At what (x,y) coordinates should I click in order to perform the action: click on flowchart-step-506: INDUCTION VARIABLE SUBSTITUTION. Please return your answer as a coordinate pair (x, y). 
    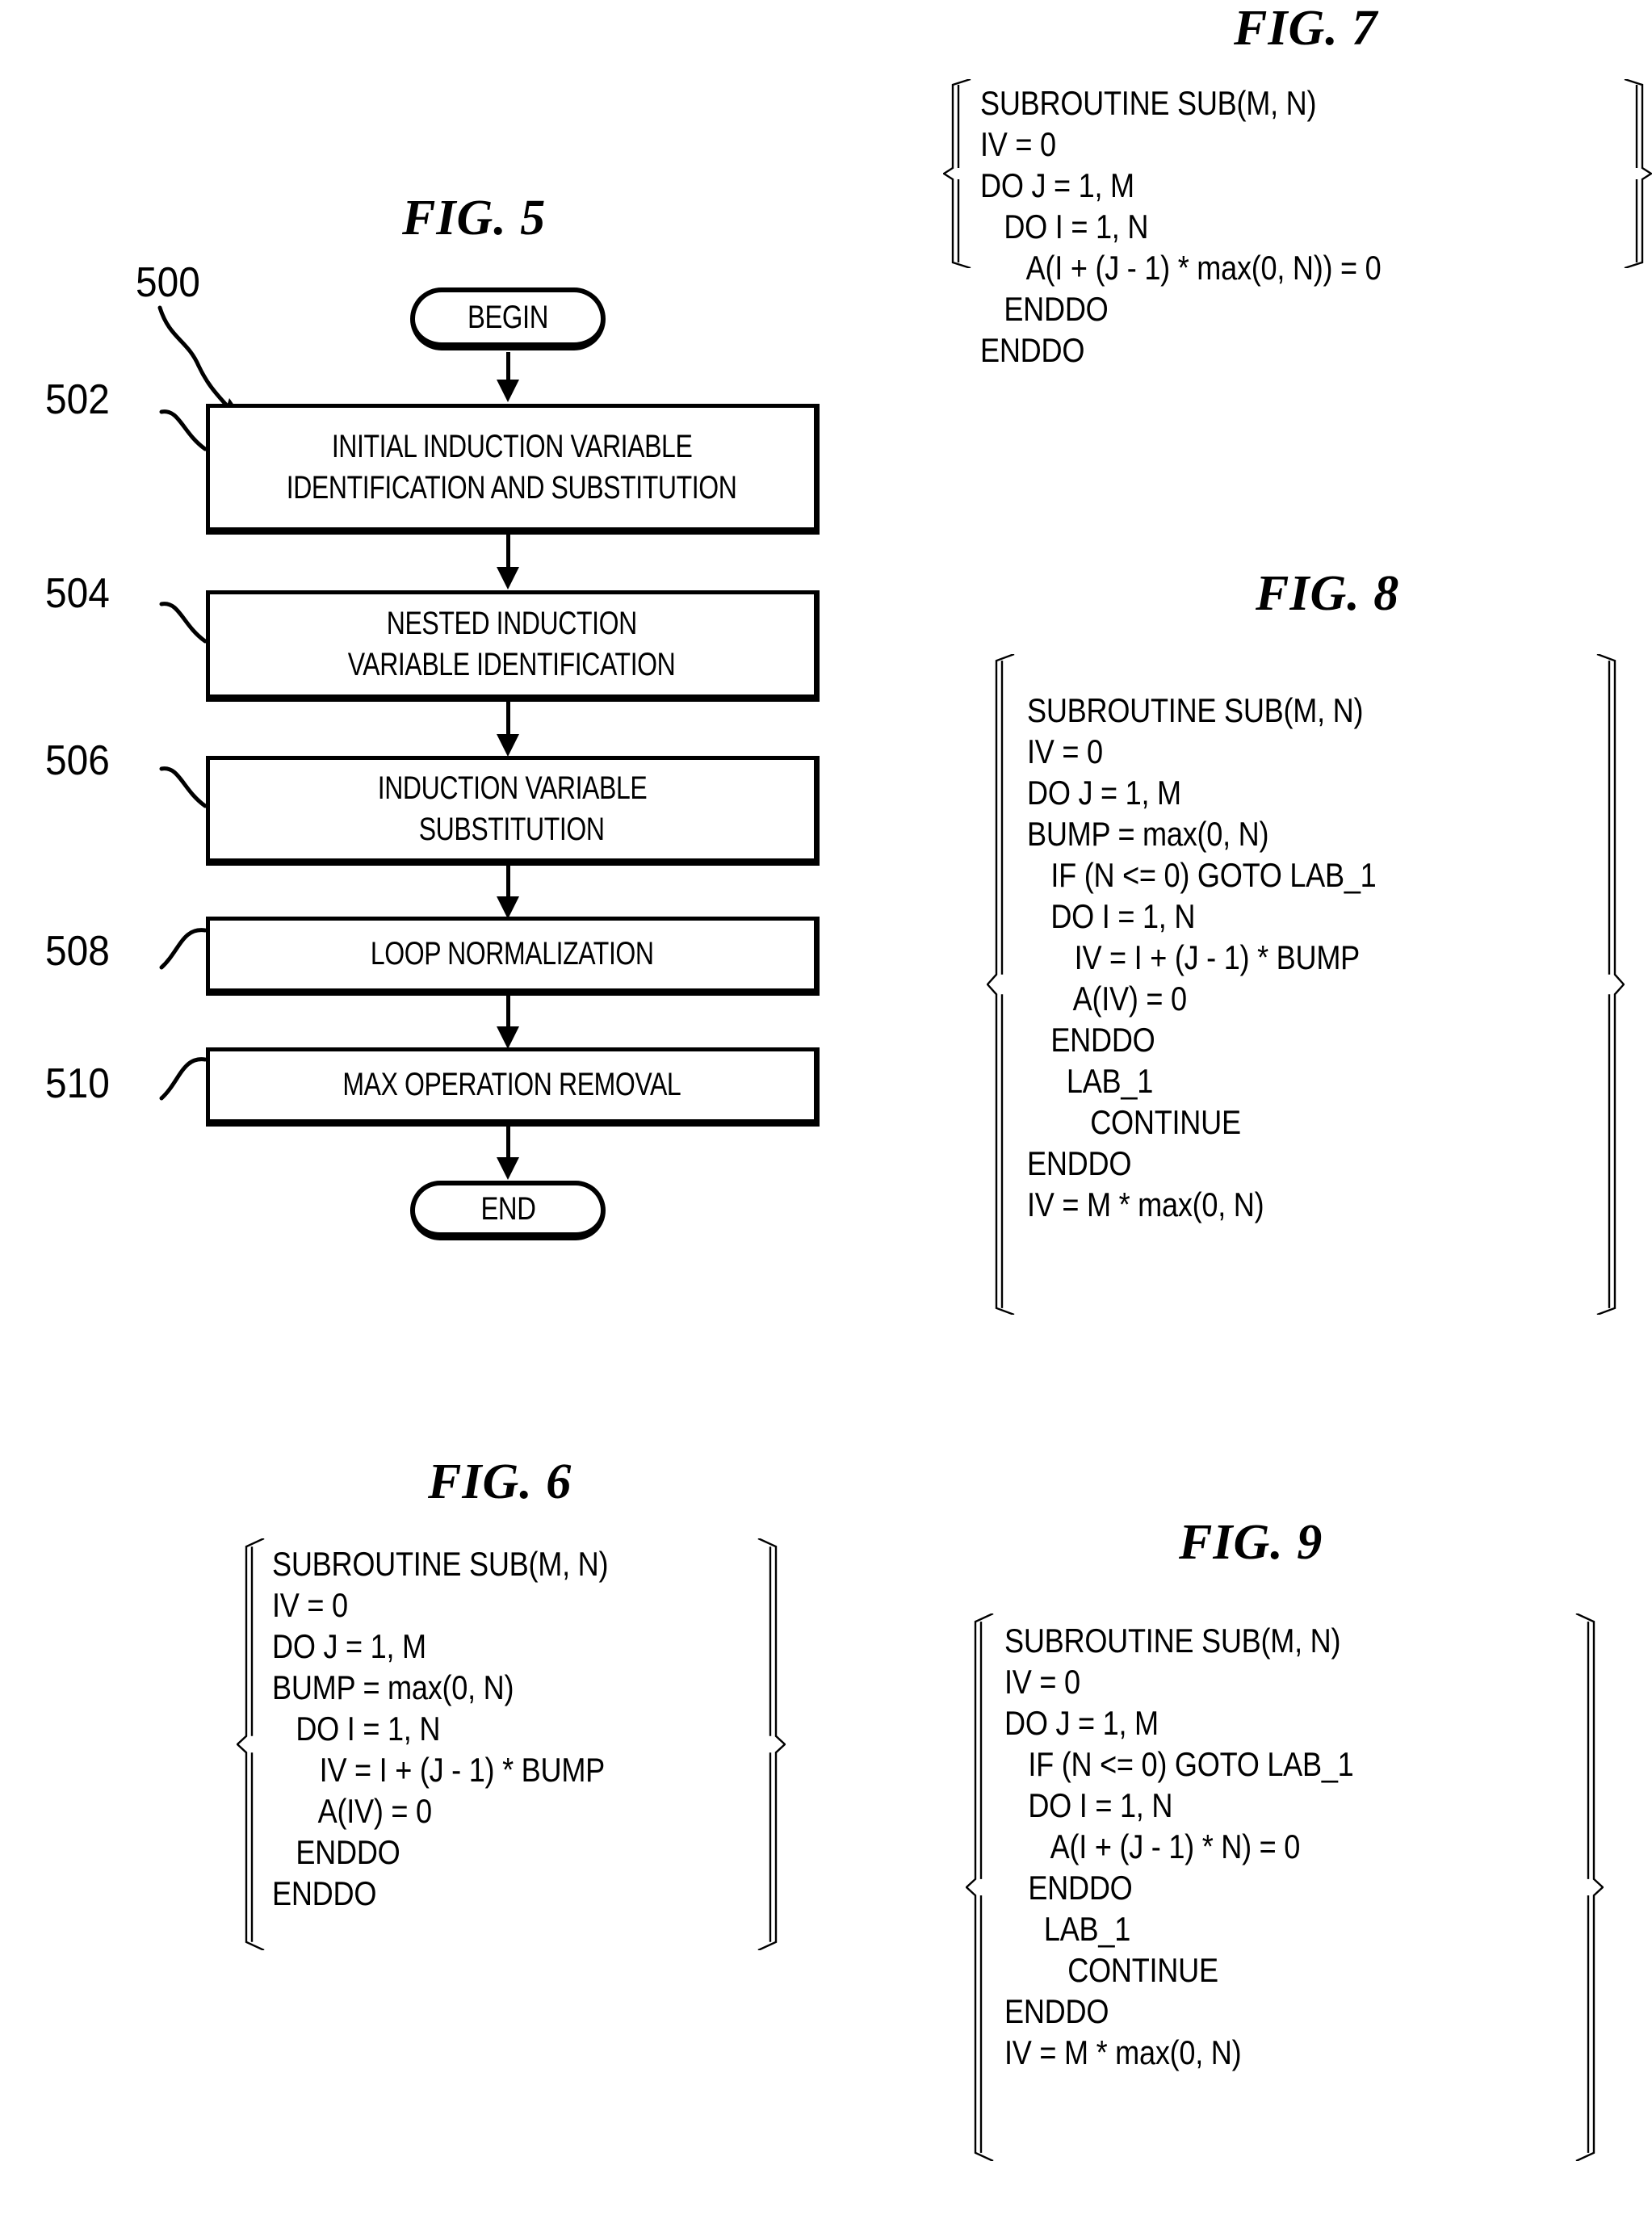
    Looking at the image, I should click on (513, 811).